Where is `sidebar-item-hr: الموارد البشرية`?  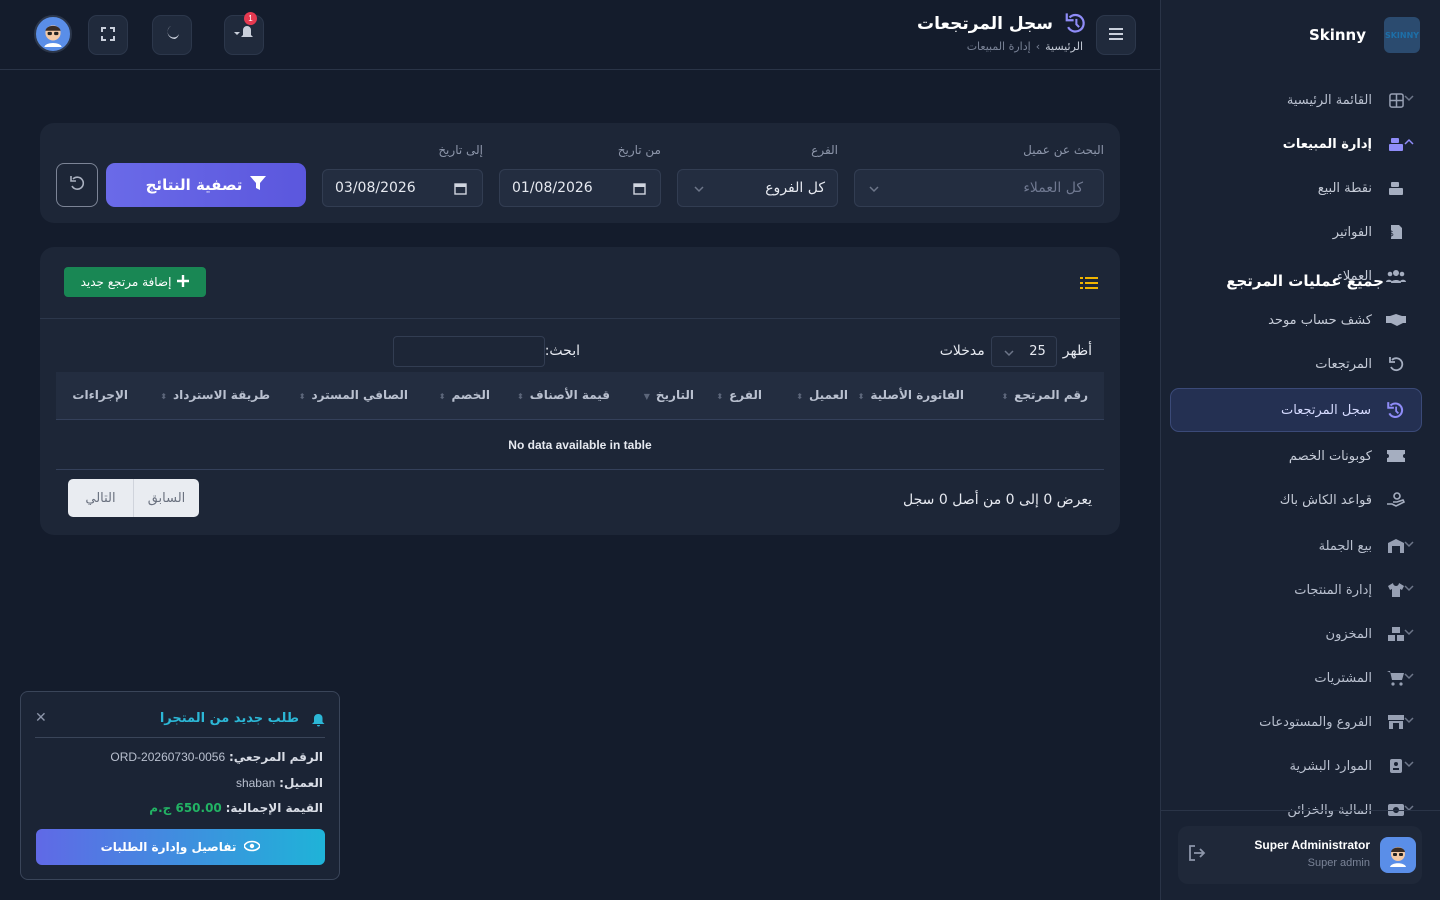 sidebar-item-hr: الموارد البشرية is located at coordinates (1300, 766).